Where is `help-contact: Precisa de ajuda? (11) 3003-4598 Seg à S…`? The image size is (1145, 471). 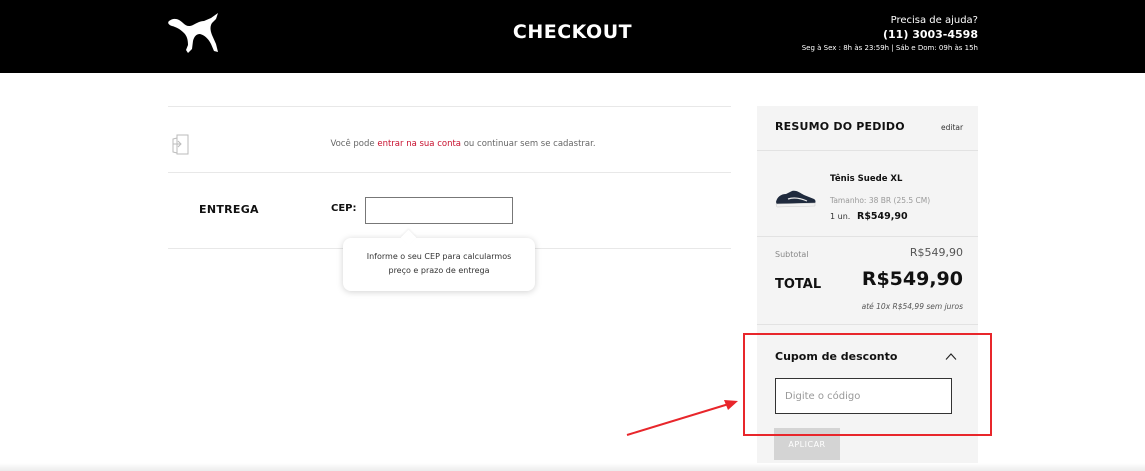
help-contact: Precisa de ajuda? (11) 3003-4598 Seg à S… is located at coordinates (890, 34).